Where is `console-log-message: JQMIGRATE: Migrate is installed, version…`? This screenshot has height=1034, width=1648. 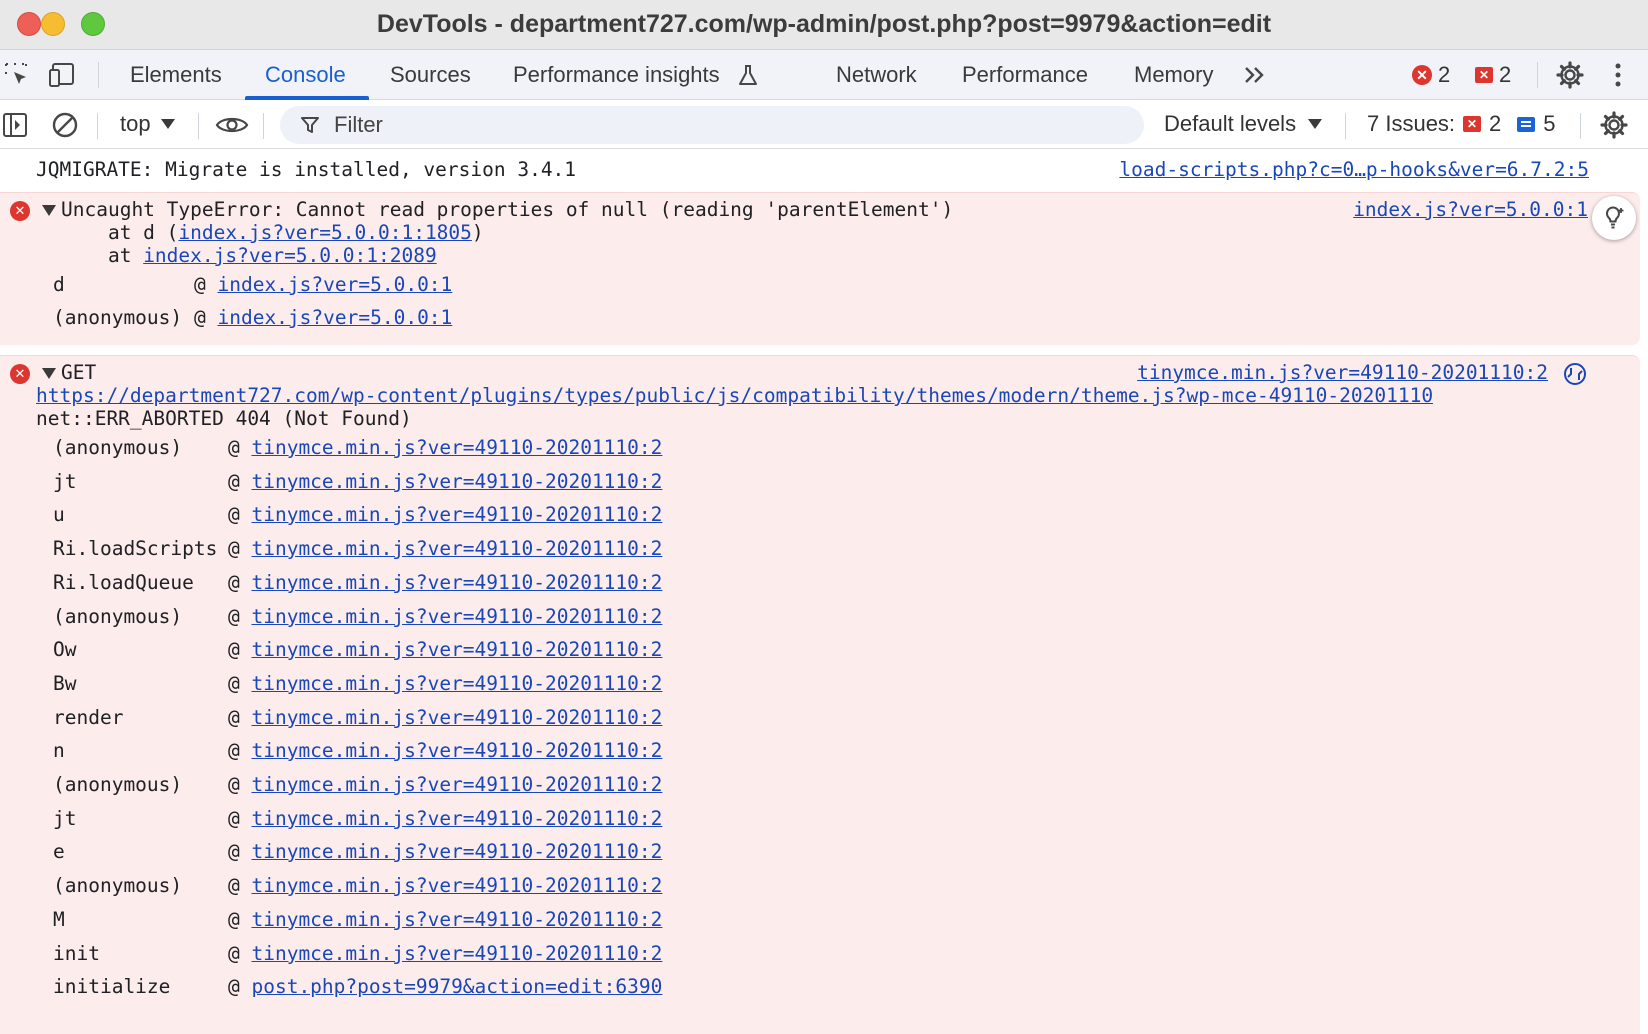 console-log-message: JQMIGRATE: Migrate is installed, version… is located at coordinates (824, 171).